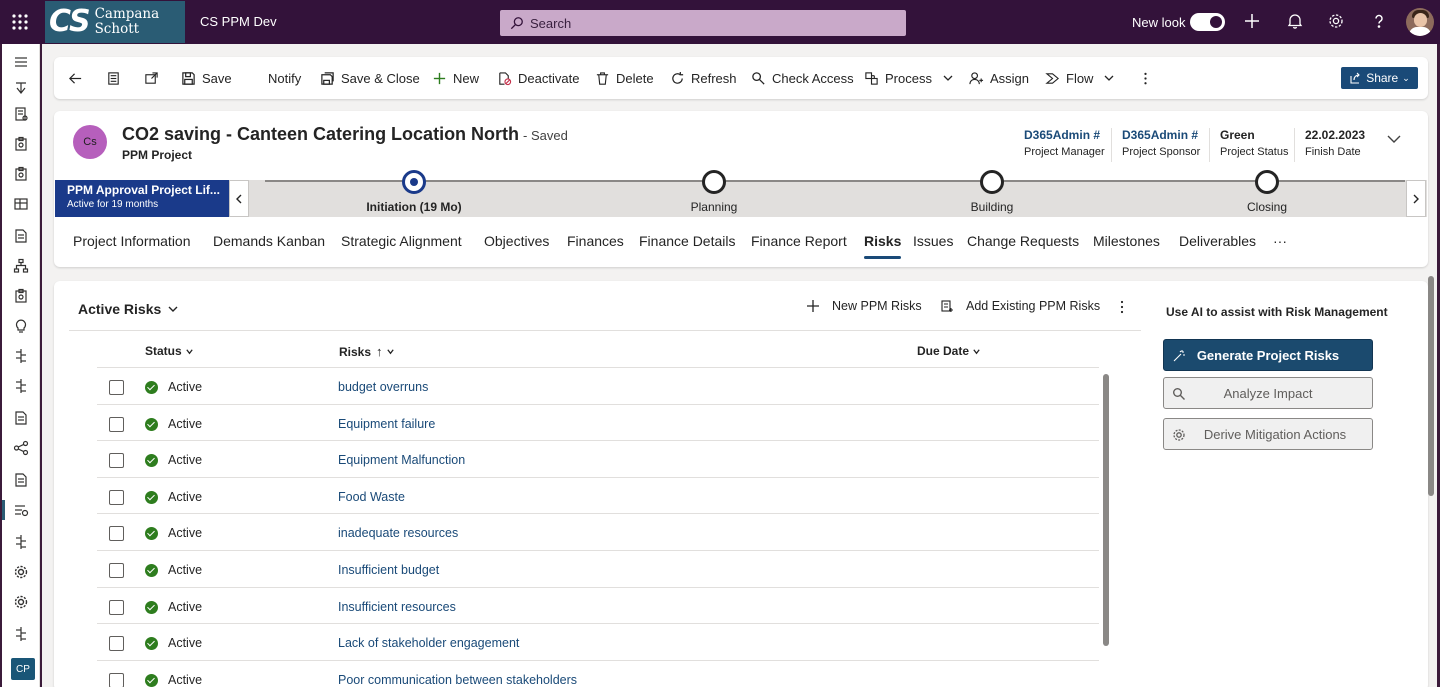  Describe the element at coordinates (1296, 22) in the screenshot. I see `bell-icon` at that location.